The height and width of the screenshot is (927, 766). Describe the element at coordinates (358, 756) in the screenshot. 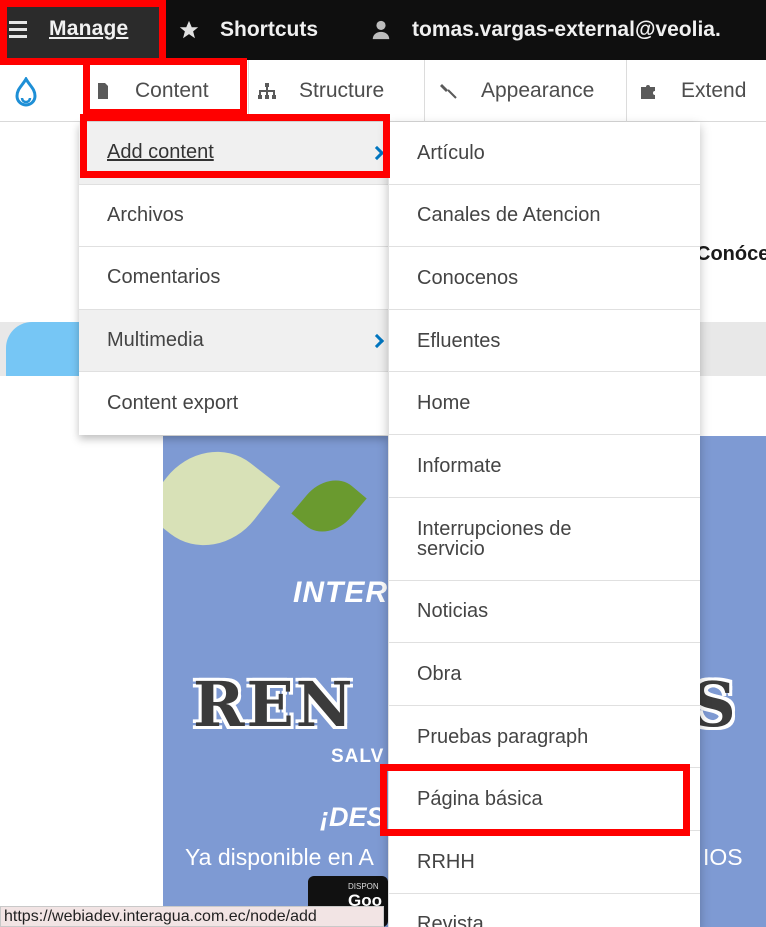

I see `banner-subtitle: SALV` at that location.